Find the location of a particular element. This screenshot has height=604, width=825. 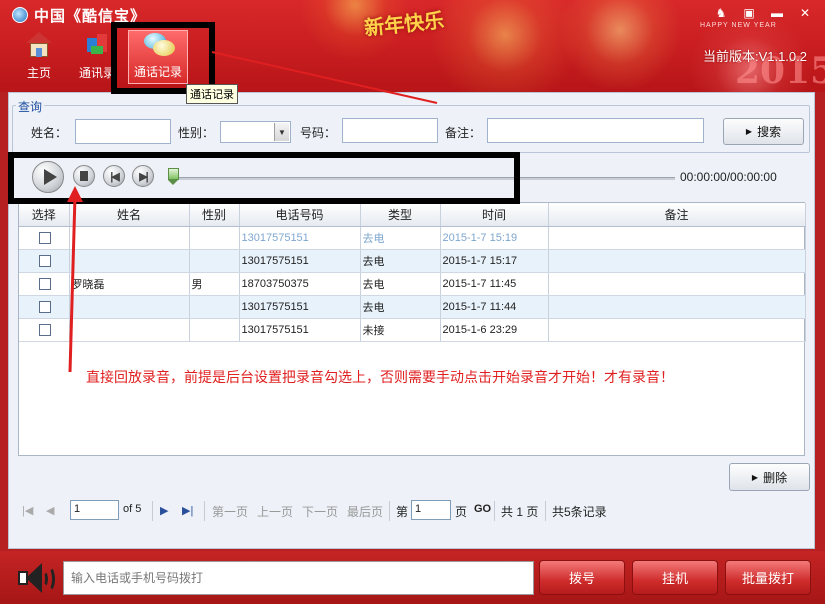

table-header-row: 选择 姓名 性别 电话号码 类型 时间 备注 is located at coordinates (412, 215).